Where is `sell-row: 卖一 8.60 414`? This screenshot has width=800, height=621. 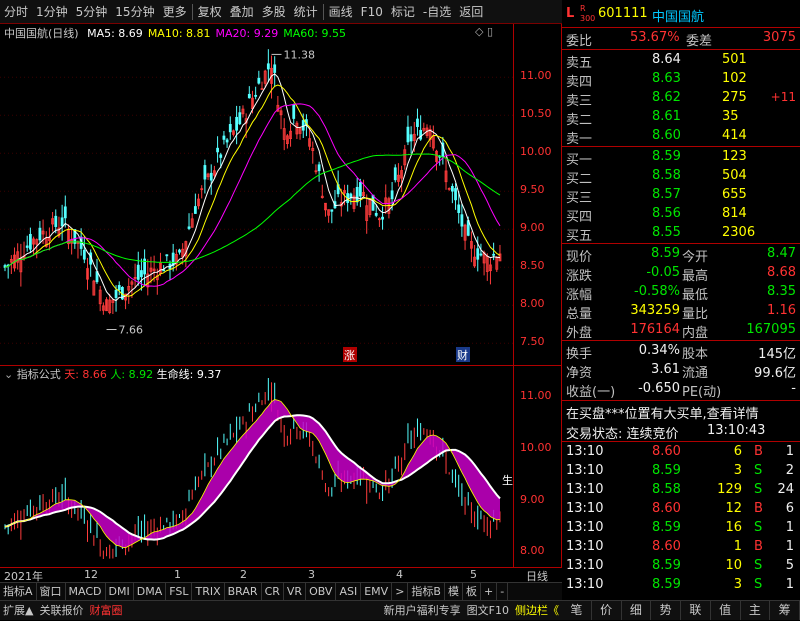
sell-row: 卖一 8.60 414 is located at coordinates (681, 137).